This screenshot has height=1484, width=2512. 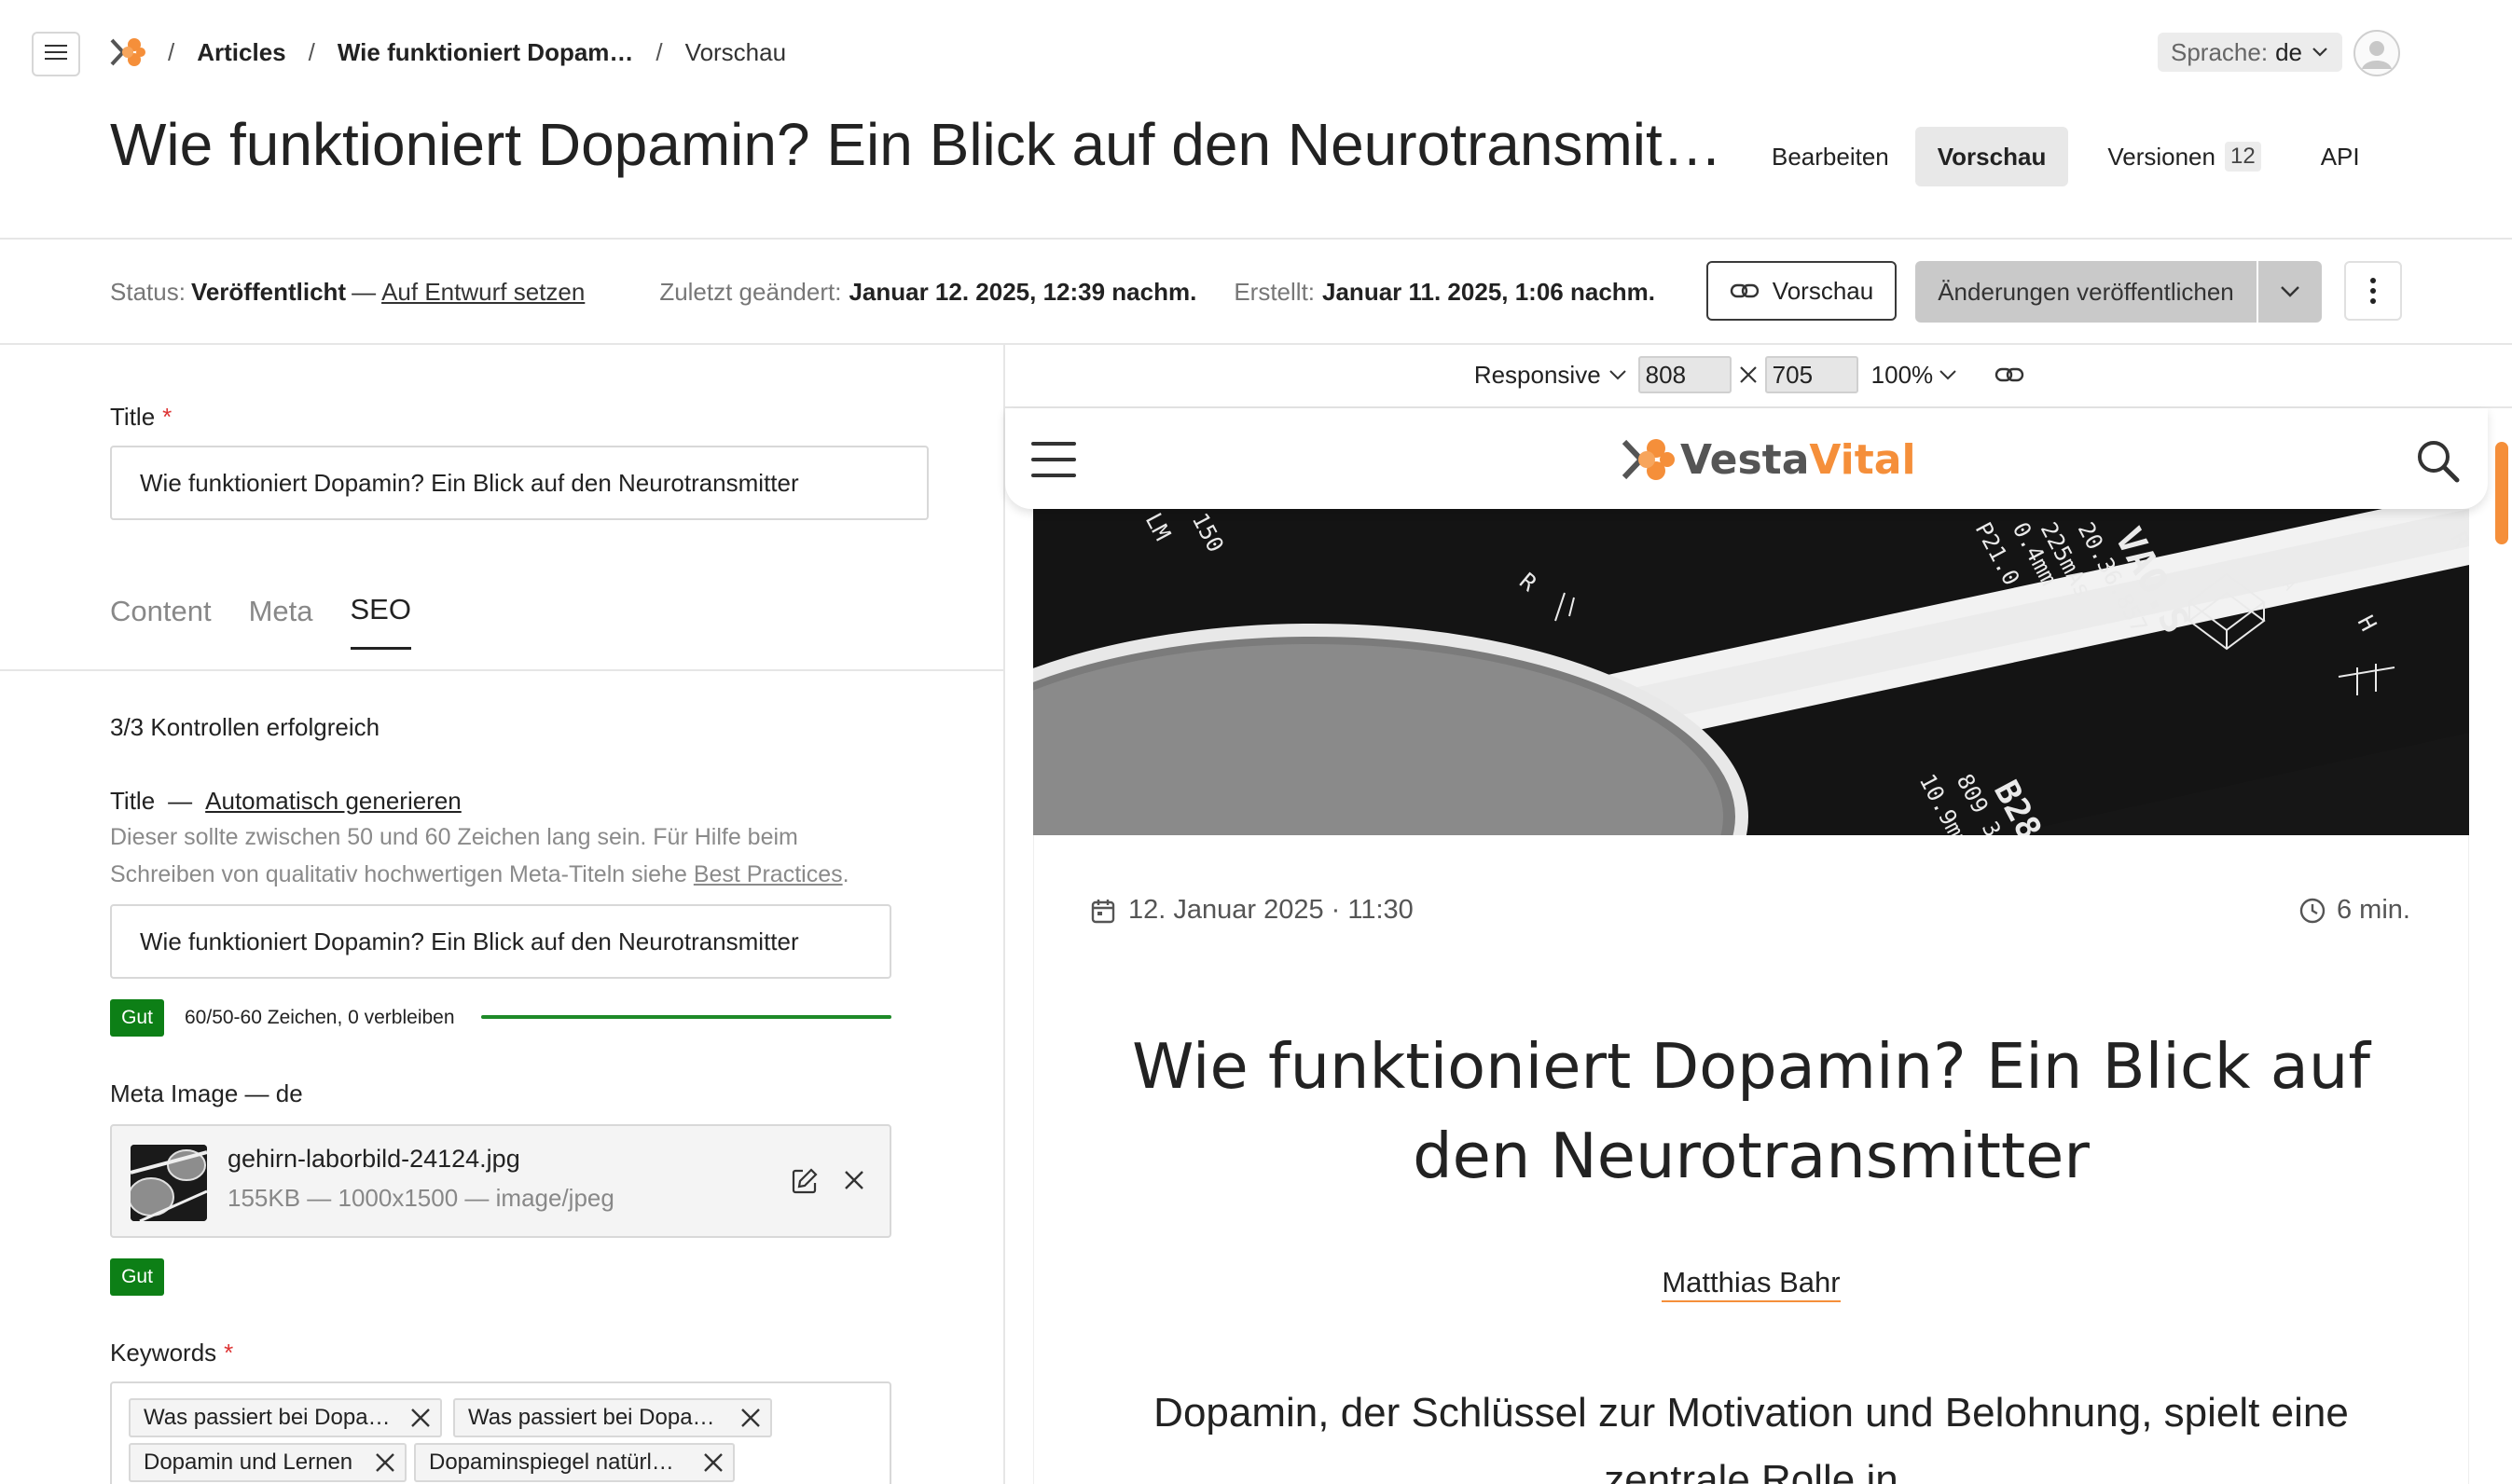 What do you see at coordinates (2009, 374) in the screenshot?
I see `copy-link-icon` at bounding box center [2009, 374].